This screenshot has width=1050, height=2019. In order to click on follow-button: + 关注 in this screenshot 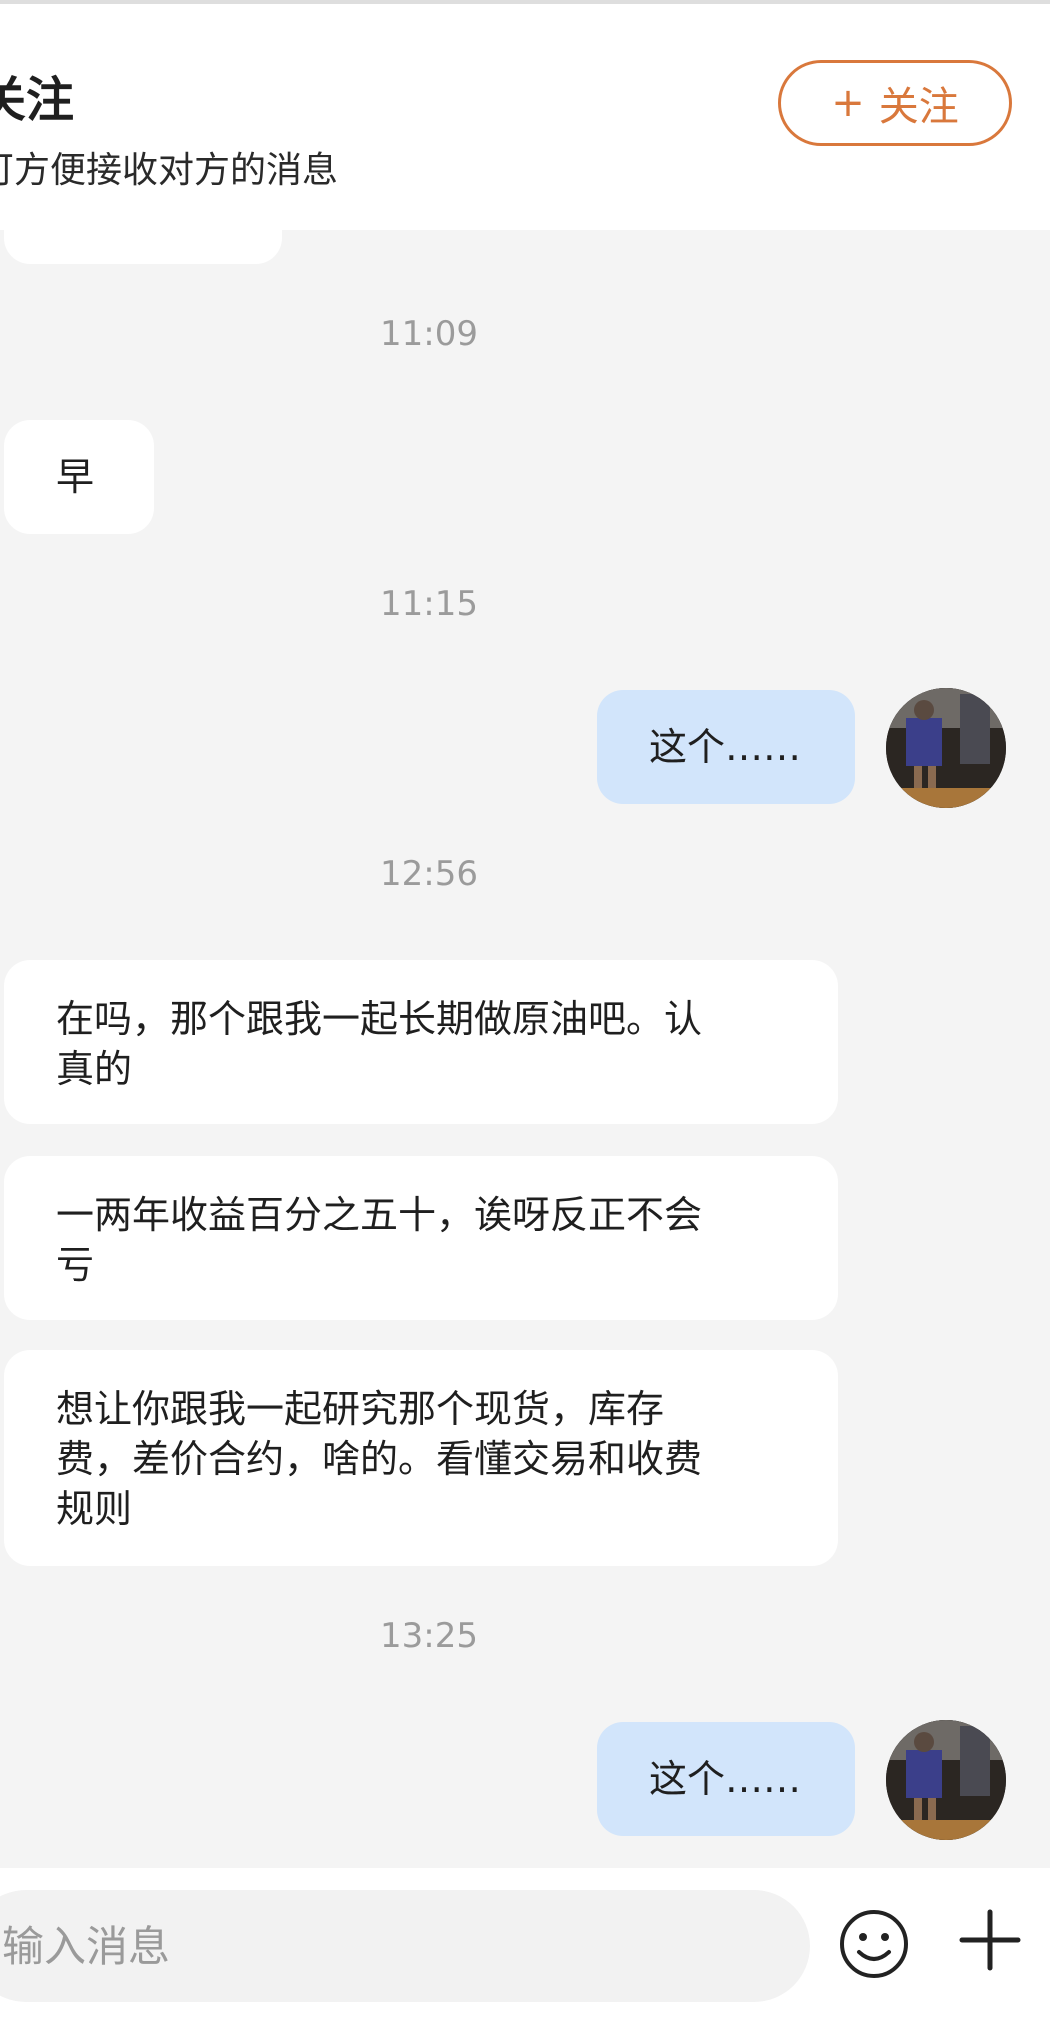, I will do `click(895, 103)`.